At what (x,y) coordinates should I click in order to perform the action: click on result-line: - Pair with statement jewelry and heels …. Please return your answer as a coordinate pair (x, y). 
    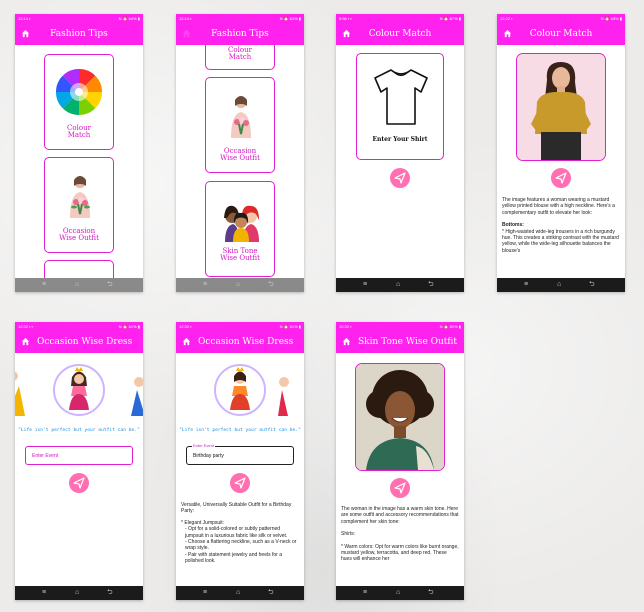
    Looking at the image, I should click on (233, 558).